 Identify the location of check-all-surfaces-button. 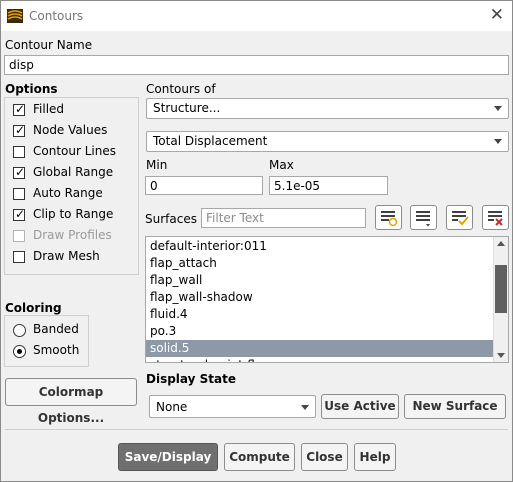
(459, 217).